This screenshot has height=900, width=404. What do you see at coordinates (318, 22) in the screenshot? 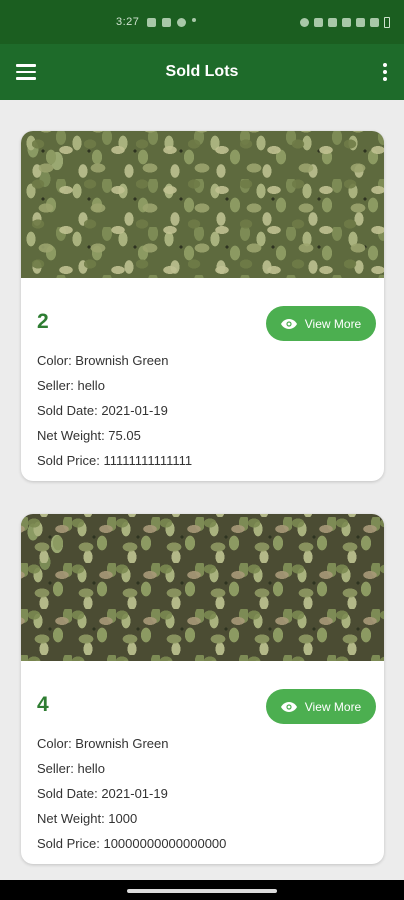
I see `vibrate-icon` at bounding box center [318, 22].